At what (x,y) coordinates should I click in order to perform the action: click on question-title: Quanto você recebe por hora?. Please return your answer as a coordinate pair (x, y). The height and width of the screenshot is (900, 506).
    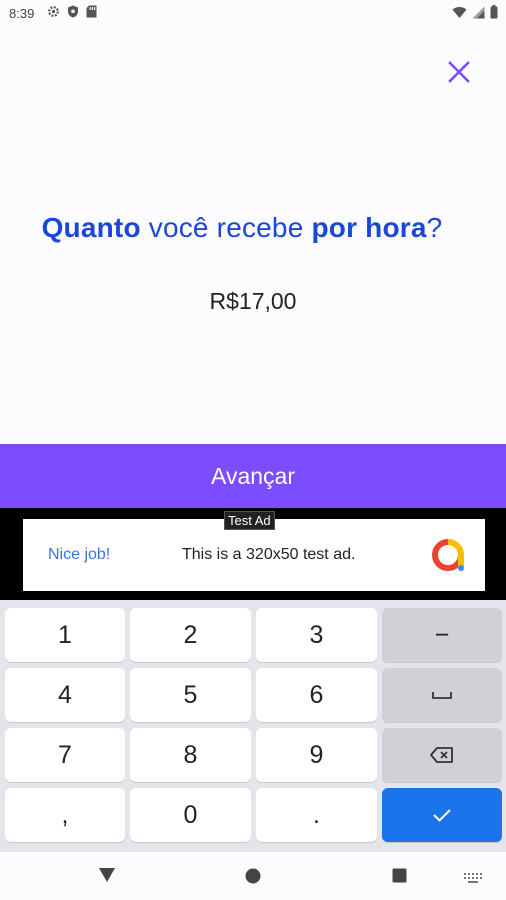
    Looking at the image, I should click on (242, 228).